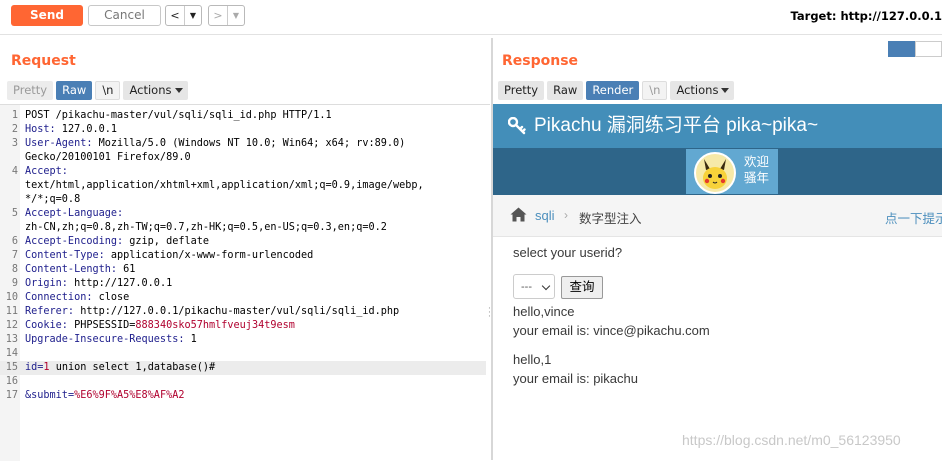  What do you see at coordinates (676, 125) in the screenshot?
I see `pikachu-header-title: Pikachu 漏洞练习平台 pika~pika~` at bounding box center [676, 125].